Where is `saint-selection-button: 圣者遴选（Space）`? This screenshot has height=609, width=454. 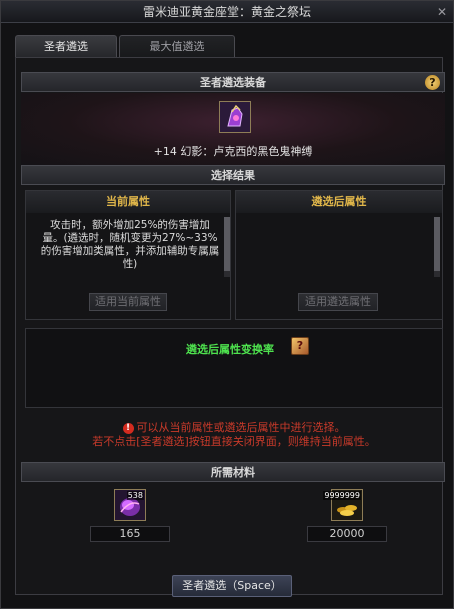 saint-selection-button: 圣者遴选（Space） is located at coordinates (232, 586).